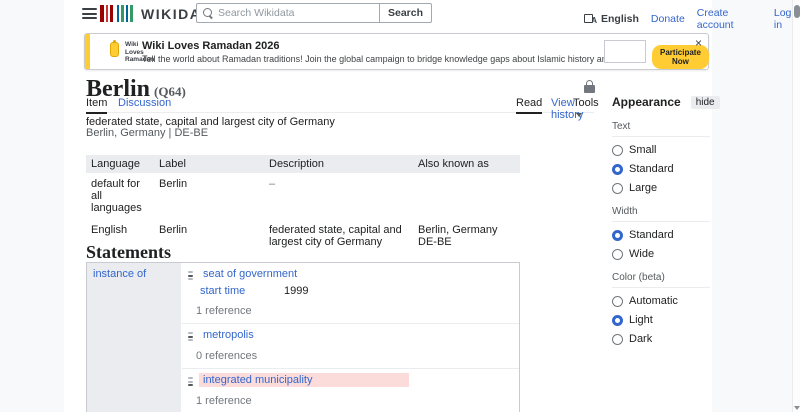 The image size is (800, 412). I want to click on language-label: English, so click(620, 19).